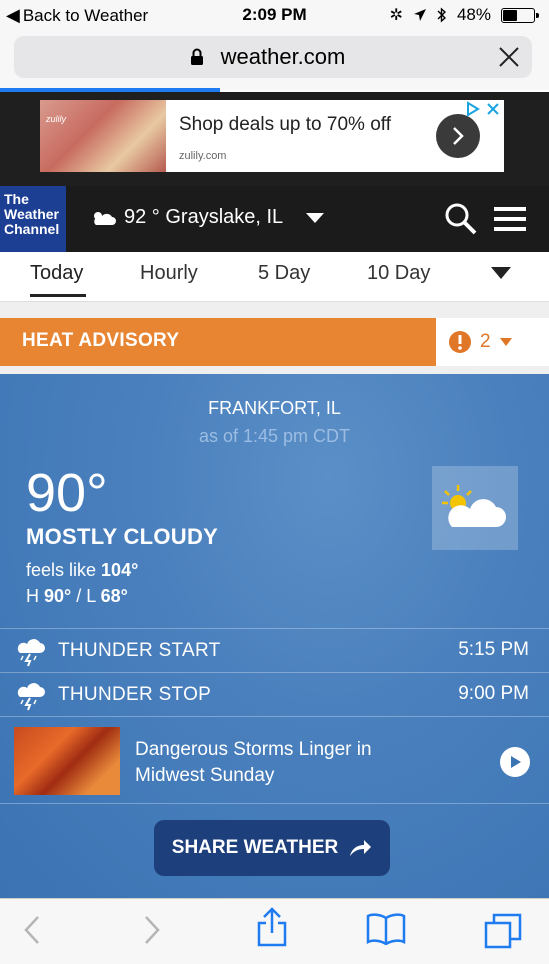 Image resolution: width=549 pixels, height=964 pixels. I want to click on activity-spinner-icon: ✲, so click(396, 15).